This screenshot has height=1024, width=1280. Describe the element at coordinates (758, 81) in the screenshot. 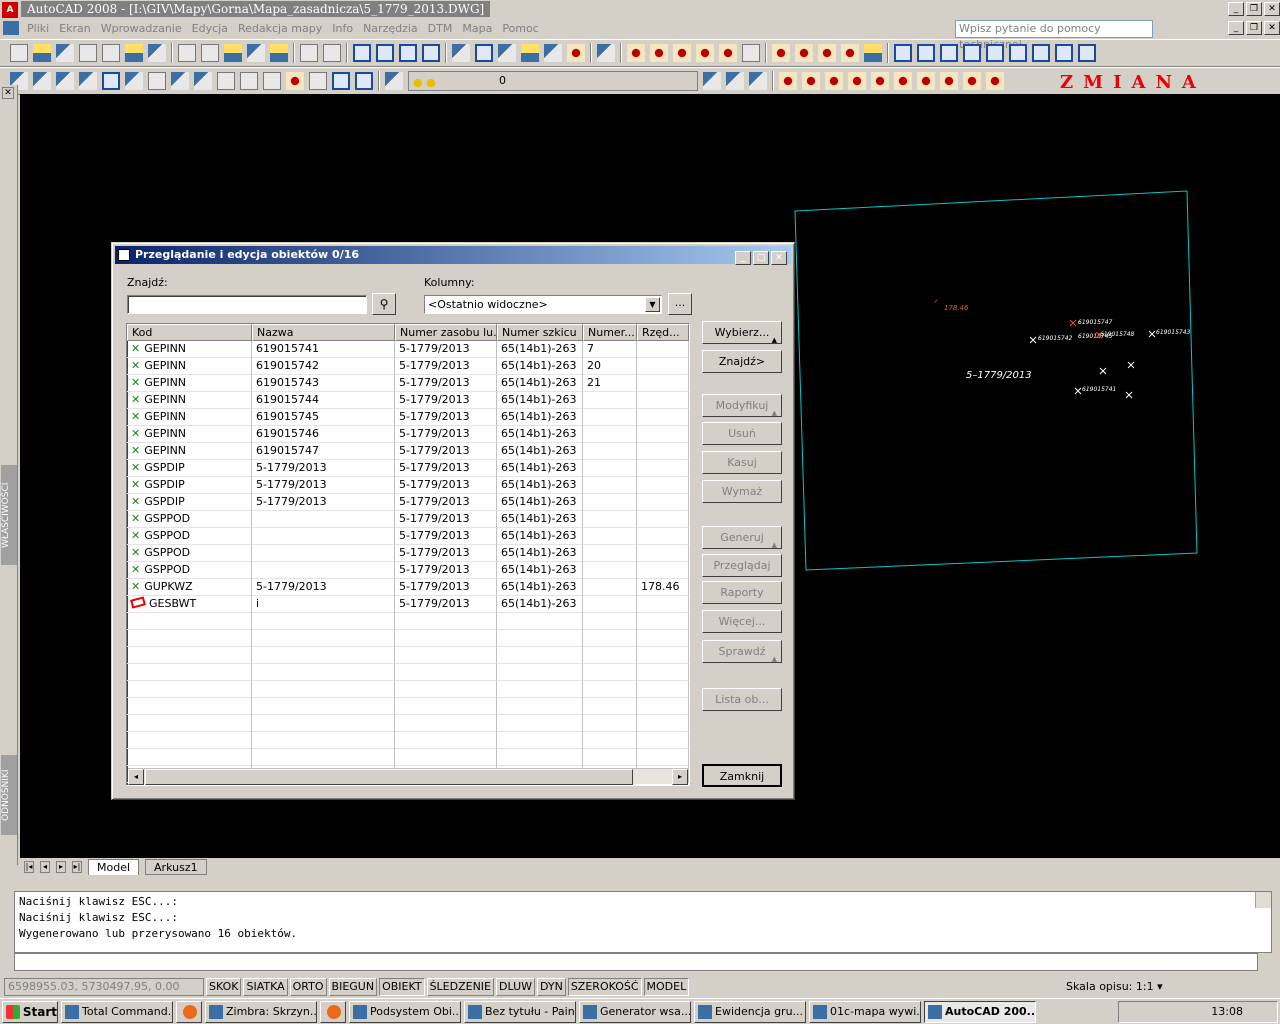

I see `layer-match-icon` at that location.